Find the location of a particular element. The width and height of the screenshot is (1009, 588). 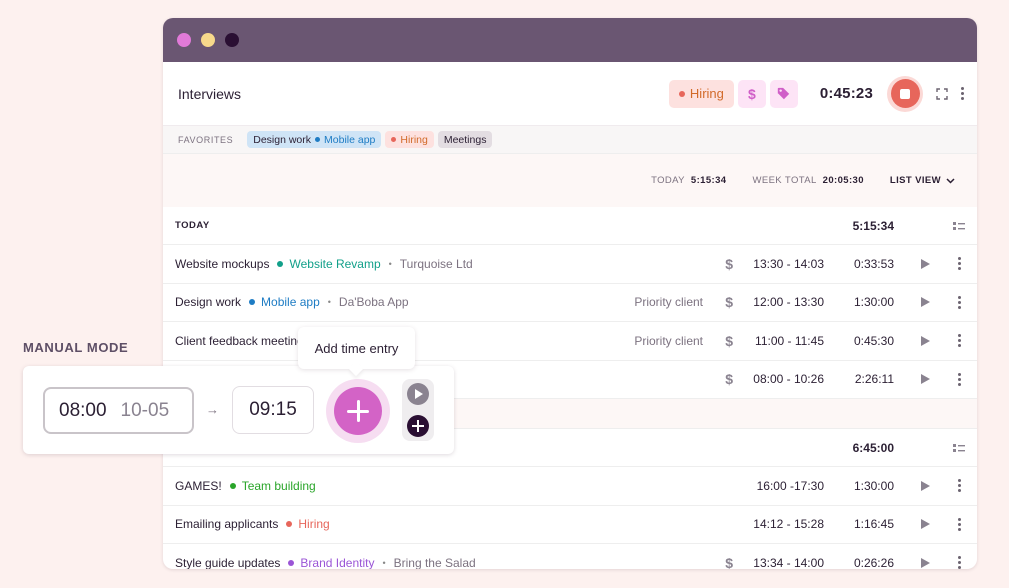

start-time: 08:00 is located at coordinates (83, 410).